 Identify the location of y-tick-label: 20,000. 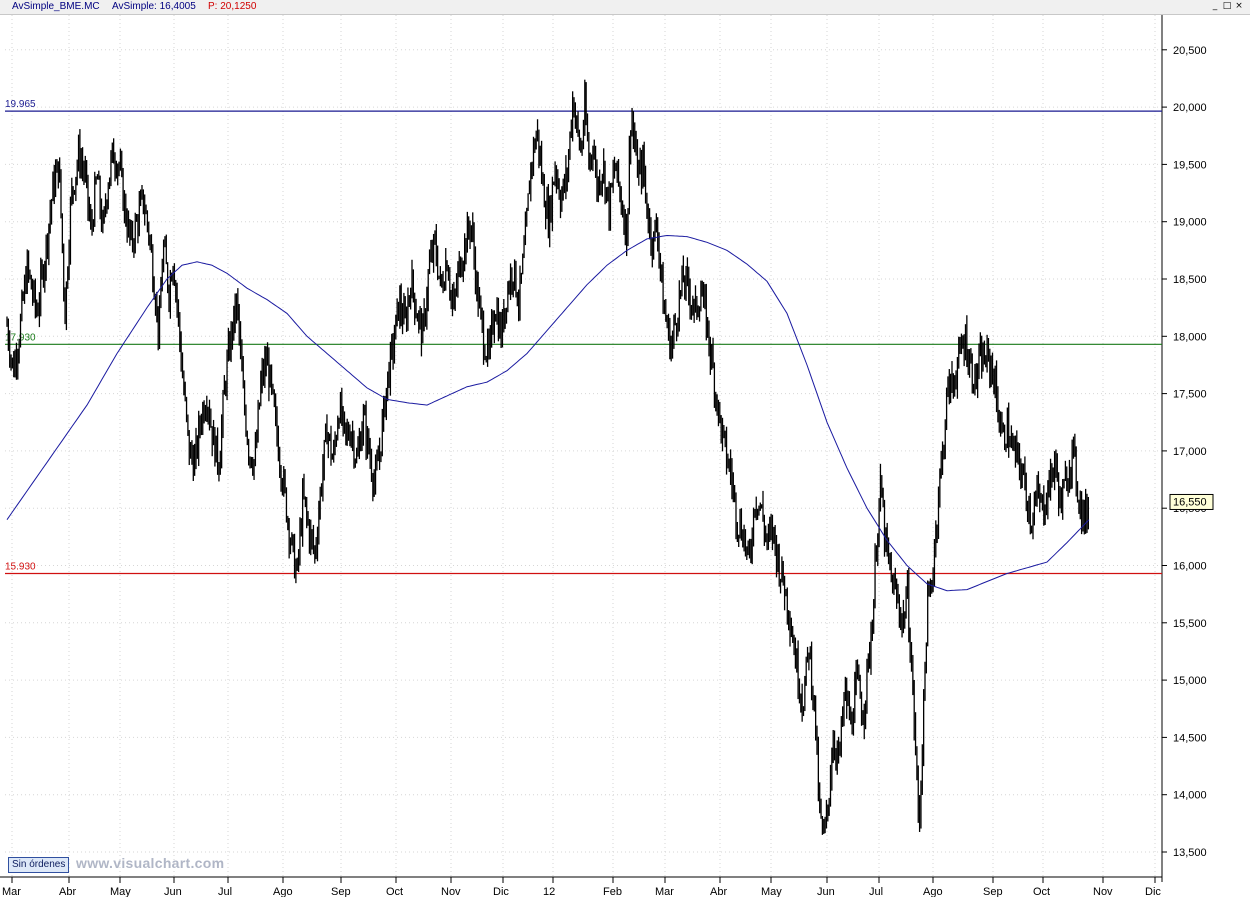
(1190, 108).